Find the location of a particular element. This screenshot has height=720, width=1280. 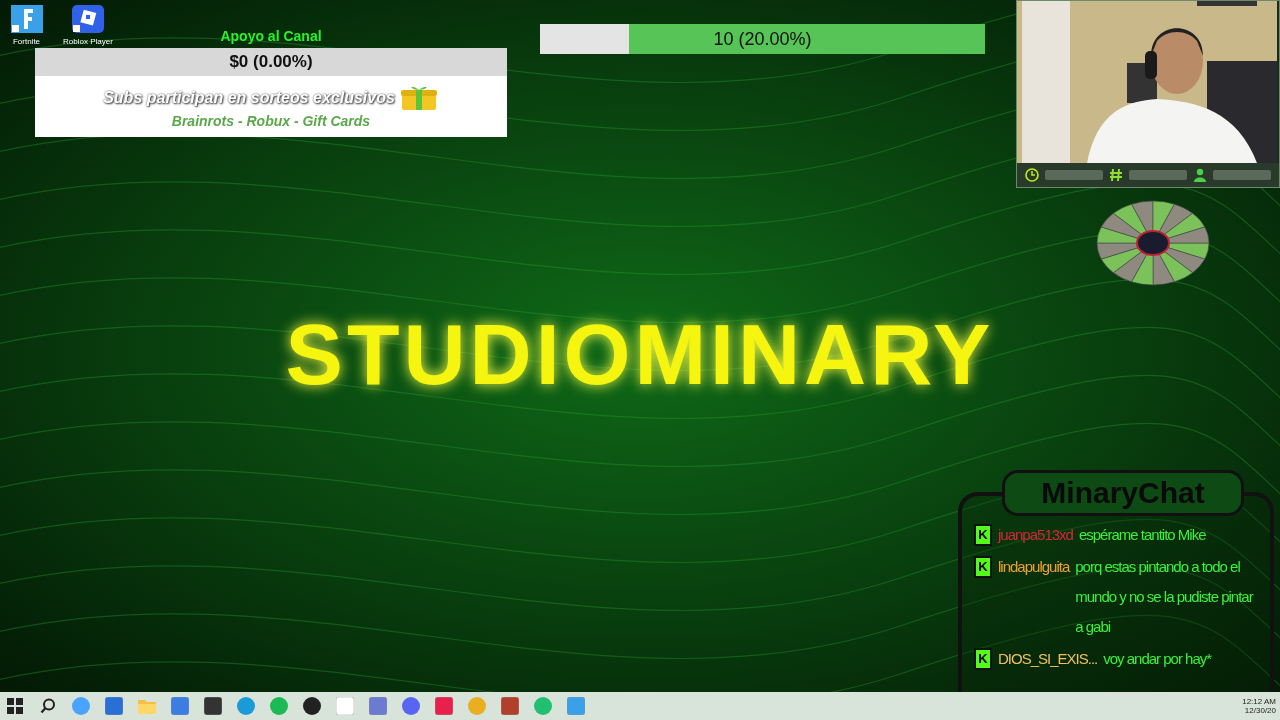

chat-message: espérame tantito Mike is located at coordinates (1142, 535).